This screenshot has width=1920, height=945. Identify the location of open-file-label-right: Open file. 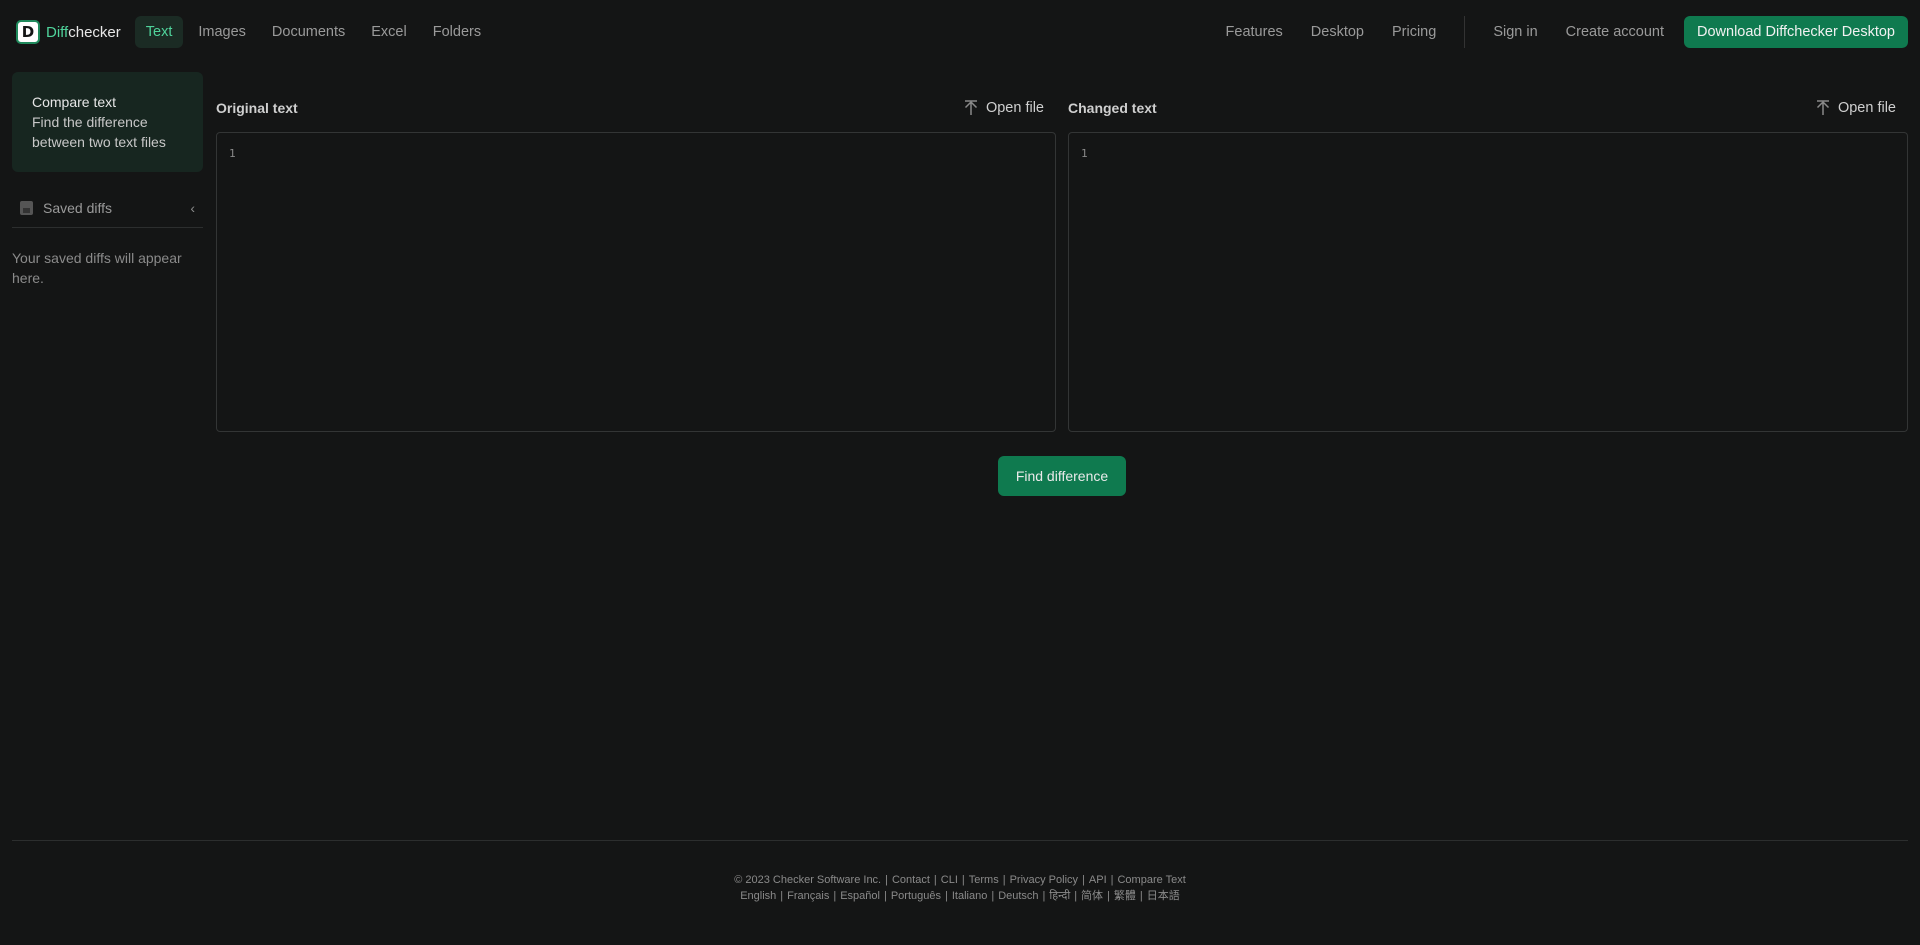
(1866, 108).